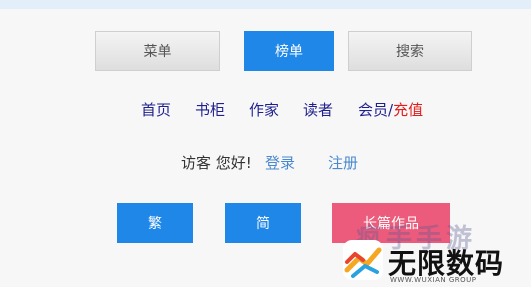 This screenshot has height=287, width=531. I want to click on search-button: 搜索, so click(410, 51).